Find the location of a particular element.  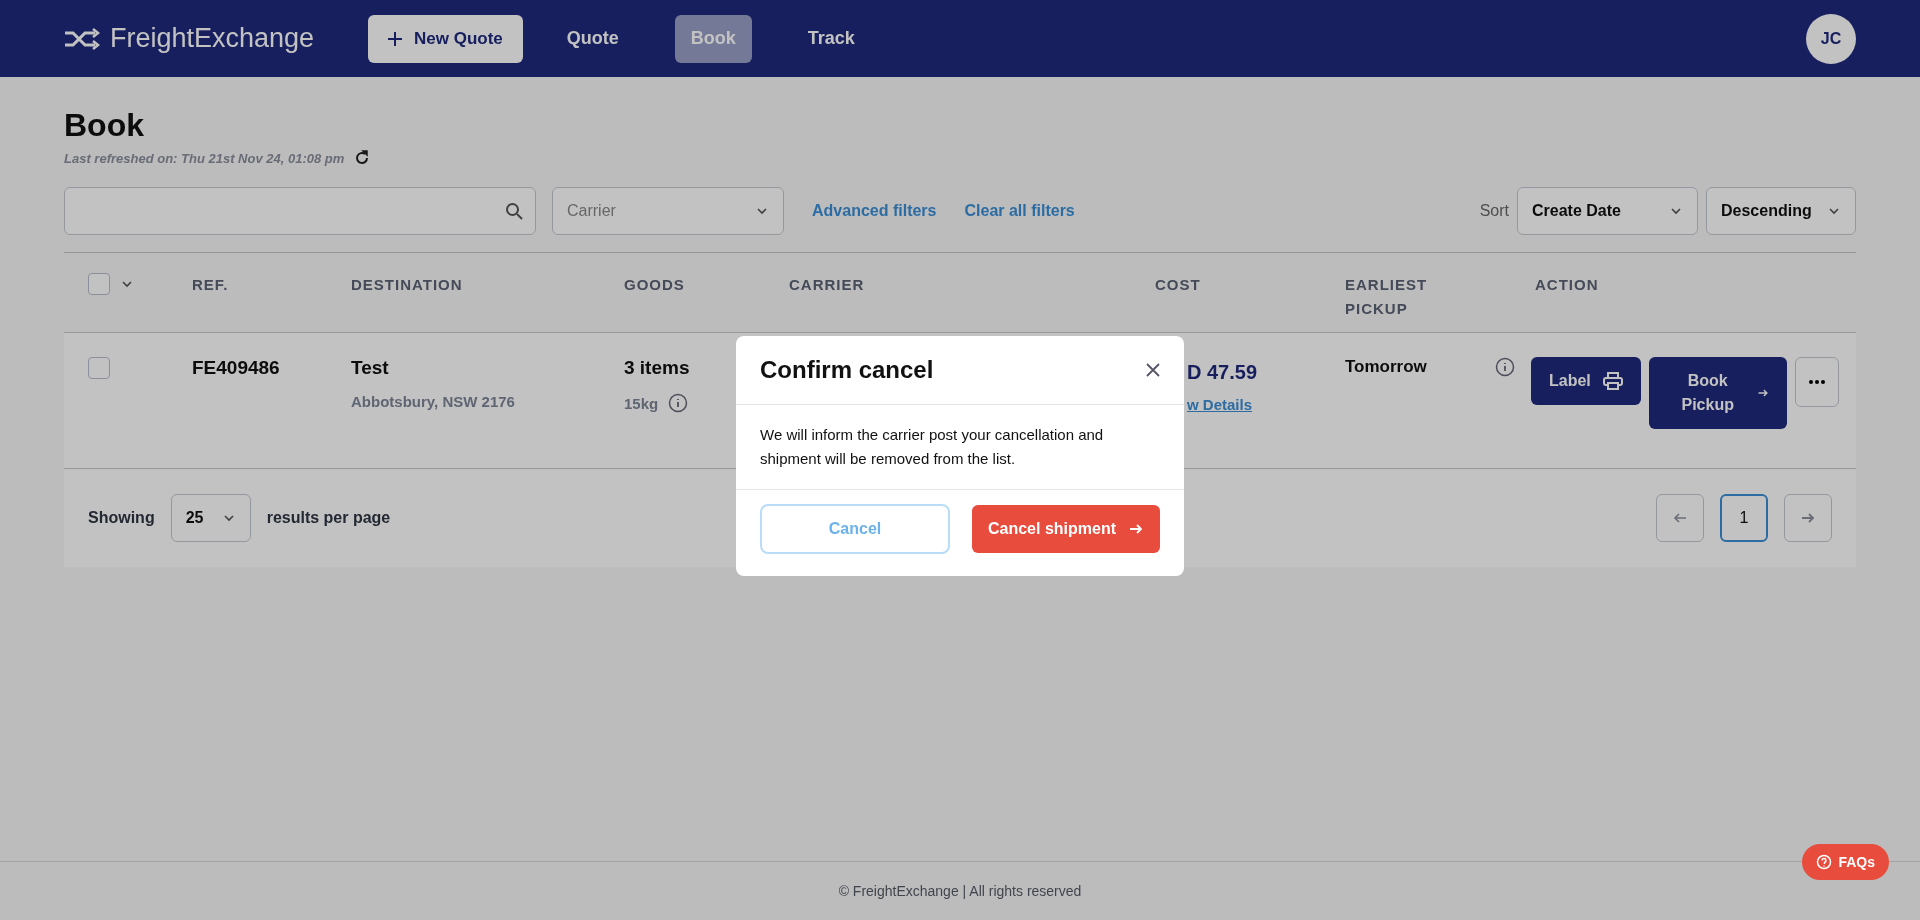

new-quote-button: New Quote is located at coordinates (445, 38).